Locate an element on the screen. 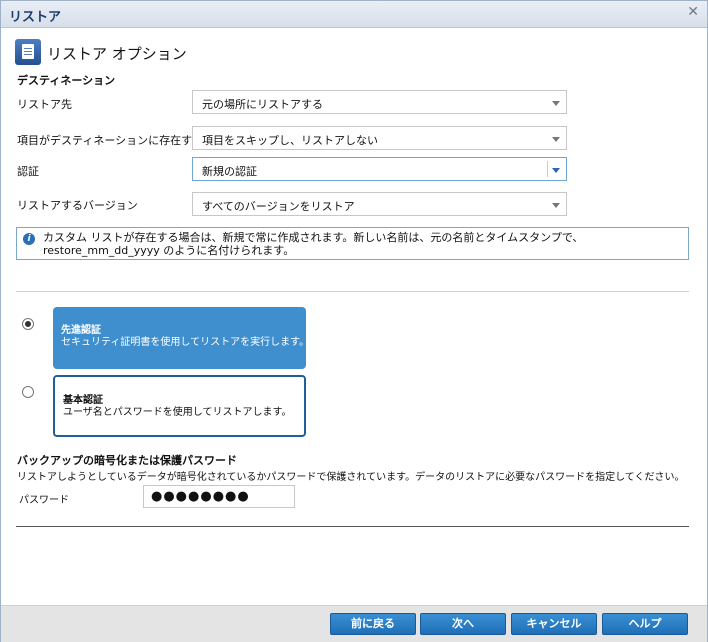 The height and width of the screenshot is (642, 708). footer-bar: 前に戻る 次へ キャンセル ヘルプ is located at coordinates (354, 623).